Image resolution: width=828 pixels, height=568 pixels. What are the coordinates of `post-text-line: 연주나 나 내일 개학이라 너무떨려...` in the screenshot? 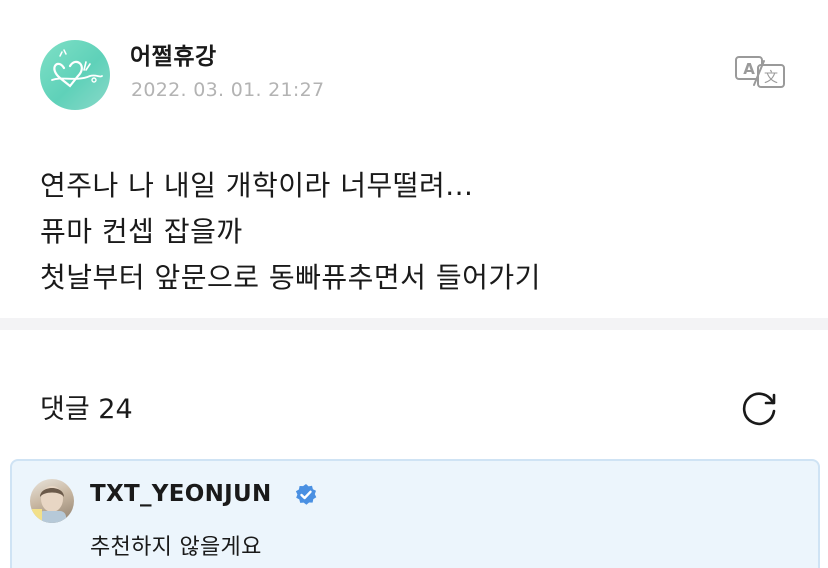 It's located at (257, 185).